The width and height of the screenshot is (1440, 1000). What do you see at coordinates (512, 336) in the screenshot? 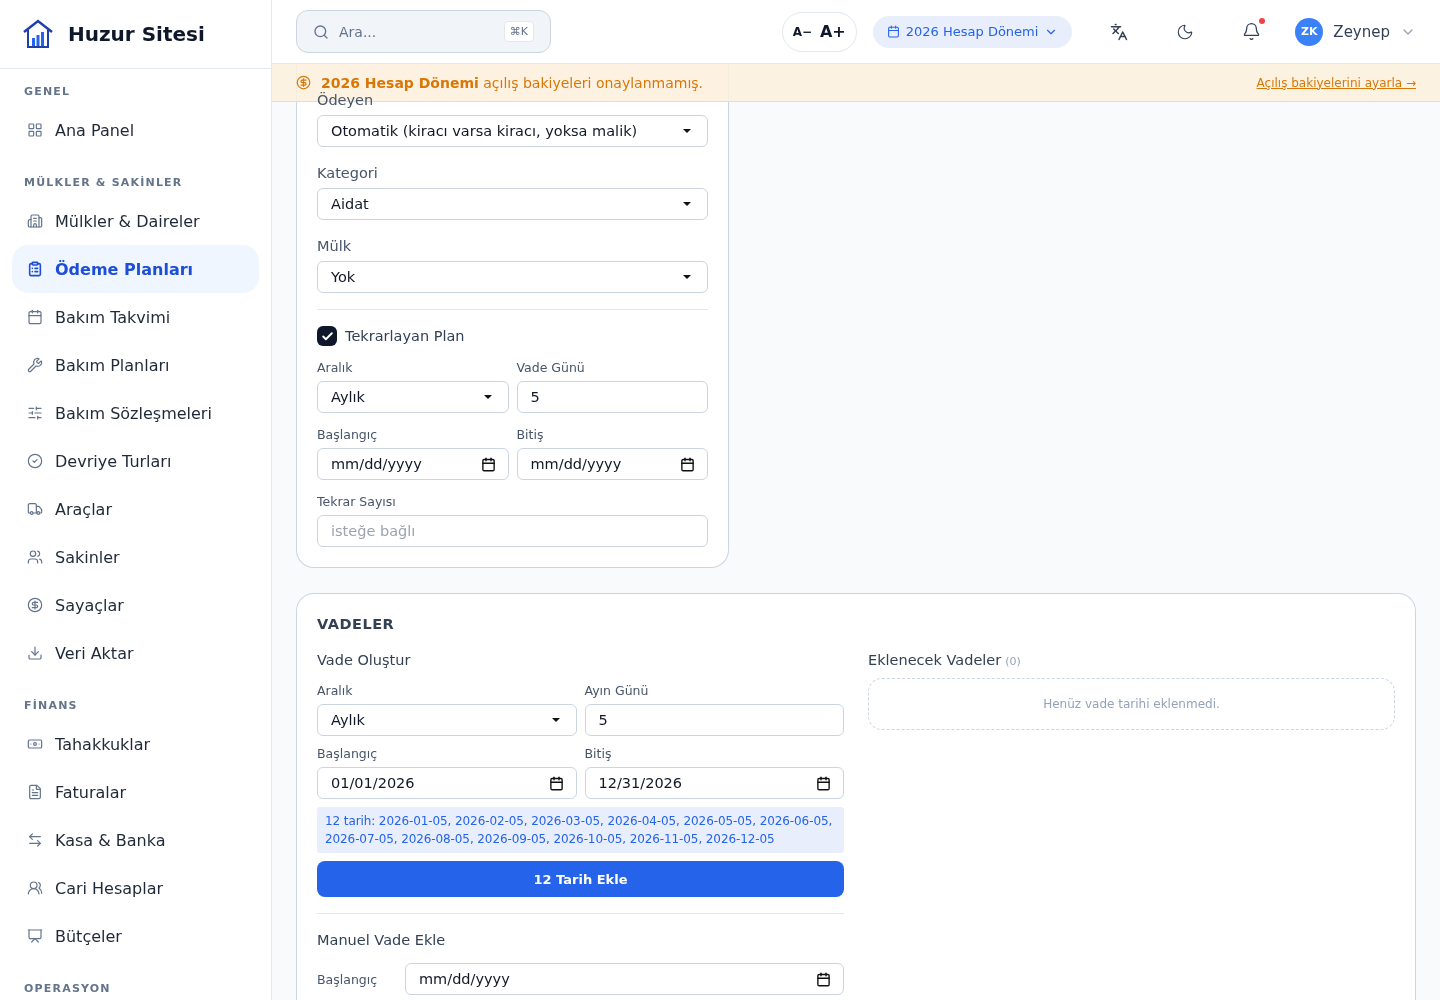
I see `recurring-checkbox: Tekrarlayan Plan` at bounding box center [512, 336].